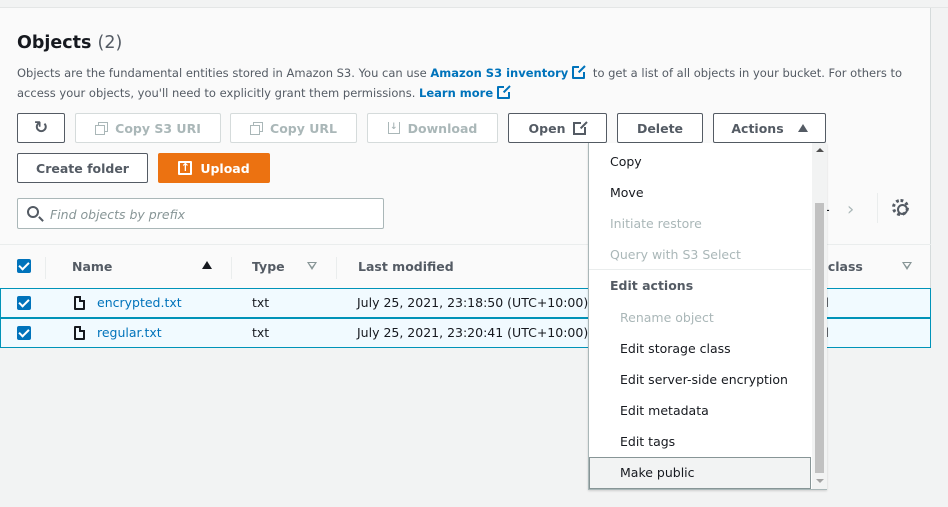 The image size is (948, 507). What do you see at coordinates (700, 473) in the screenshot?
I see `menu-item-make-public: Make public` at bounding box center [700, 473].